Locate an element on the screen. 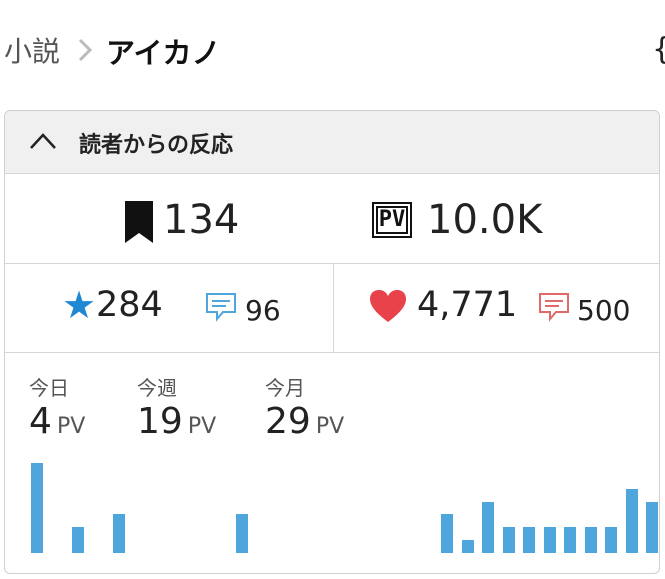 This screenshot has height=579, width=665. daily-pv-chart is located at coordinates (344, 508).